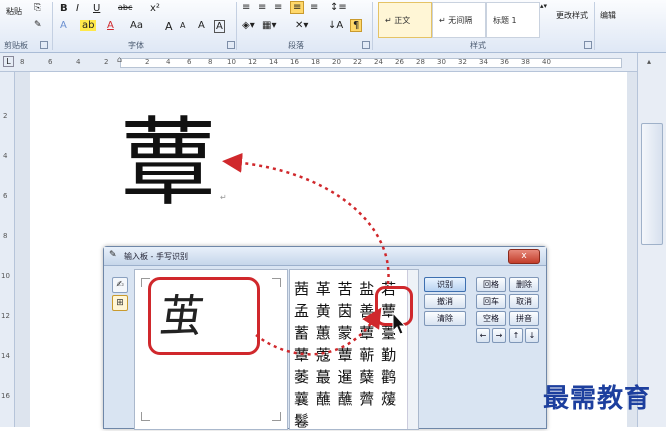  Describe the element at coordinates (318, 331) in the screenshot. I see `arrow-to-candidate` at that location.